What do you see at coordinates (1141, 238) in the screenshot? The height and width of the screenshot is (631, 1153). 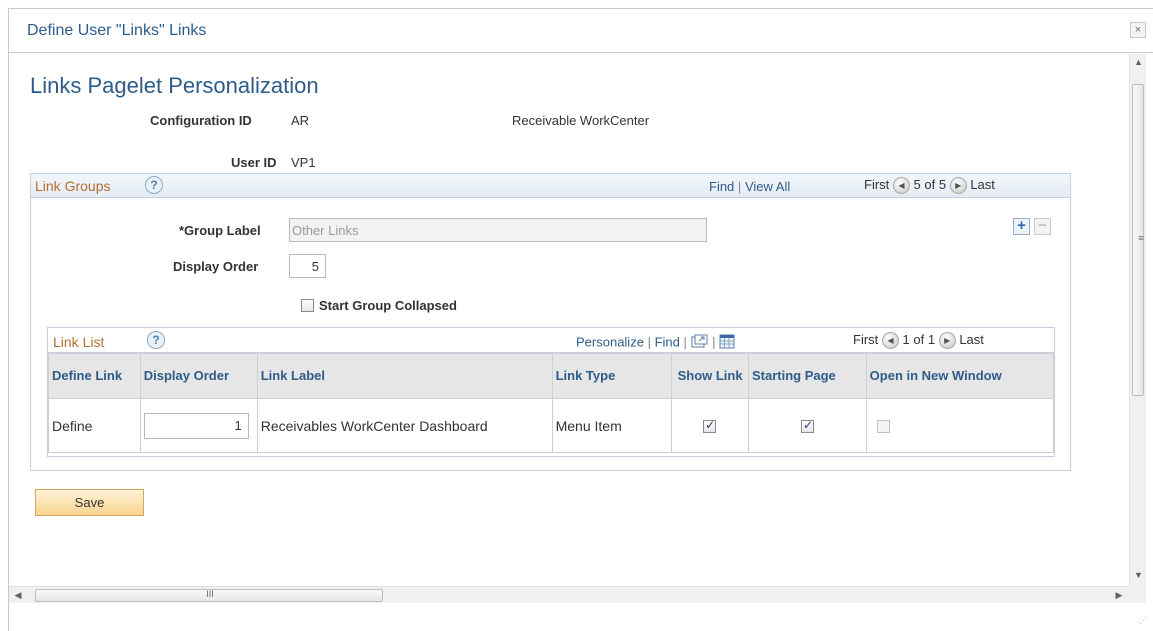 I see `grip-icon: ≡` at bounding box center [1141, 238].